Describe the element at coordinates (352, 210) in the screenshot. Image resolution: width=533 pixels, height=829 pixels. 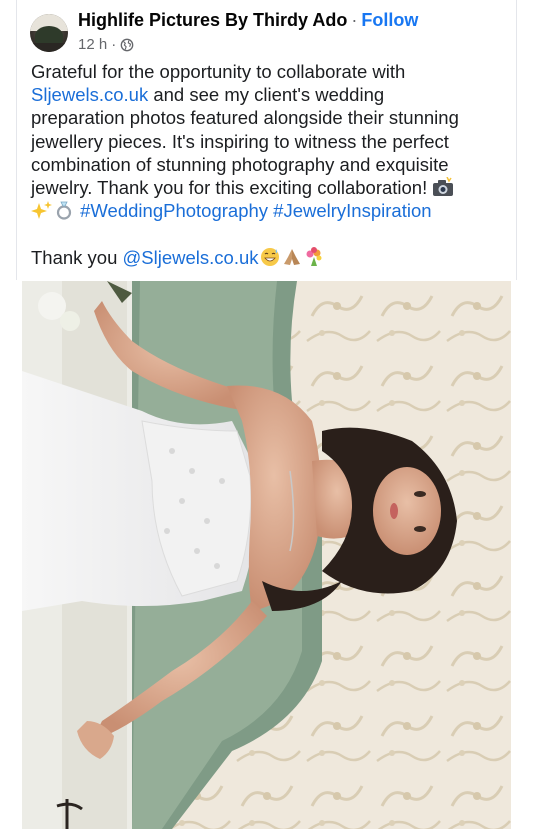
I see `hashtag-jewelry-inspiration: #JewelryInspiration` at that location.